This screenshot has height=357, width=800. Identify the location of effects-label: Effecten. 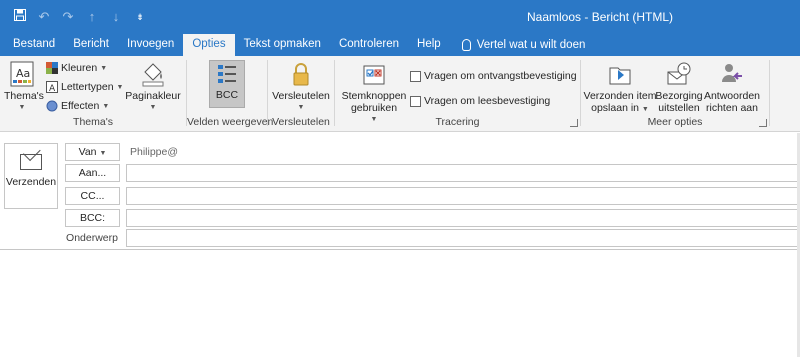
(80, 106).